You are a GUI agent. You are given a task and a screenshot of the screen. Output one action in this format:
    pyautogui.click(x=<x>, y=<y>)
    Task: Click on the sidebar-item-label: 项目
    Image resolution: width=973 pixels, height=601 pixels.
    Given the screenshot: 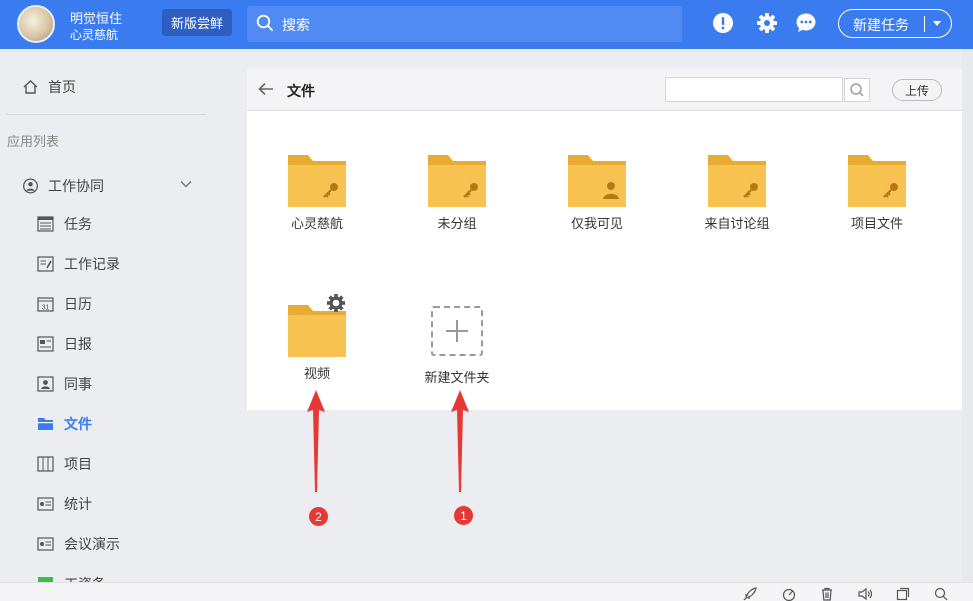 What is the action you would take?
    pyautogui.click(x=78, y=464)
    